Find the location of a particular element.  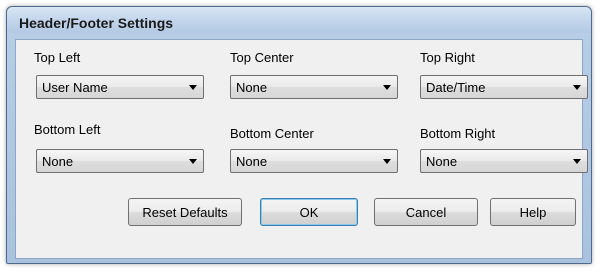

bottom-left-select: None is located at coordinates (120, 161).